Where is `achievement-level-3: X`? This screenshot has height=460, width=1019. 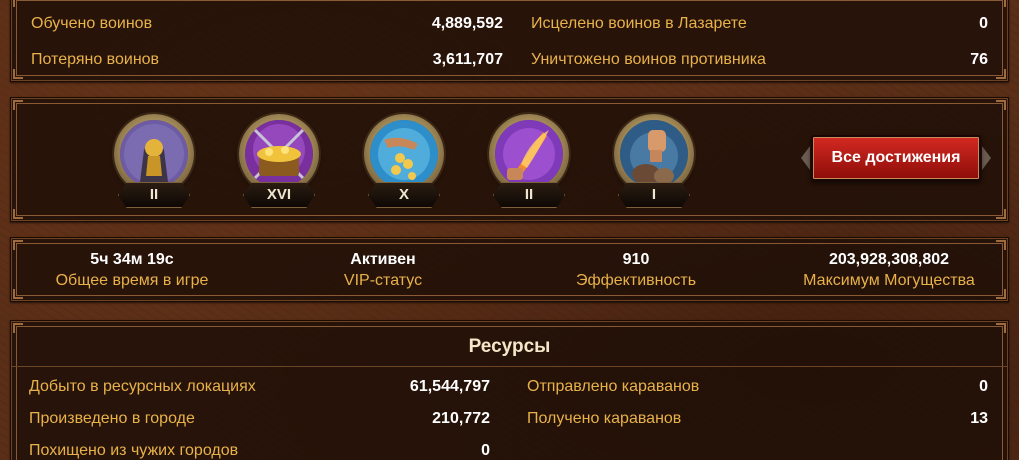
achievement-level-3: X is located at coordinates (404, 195).